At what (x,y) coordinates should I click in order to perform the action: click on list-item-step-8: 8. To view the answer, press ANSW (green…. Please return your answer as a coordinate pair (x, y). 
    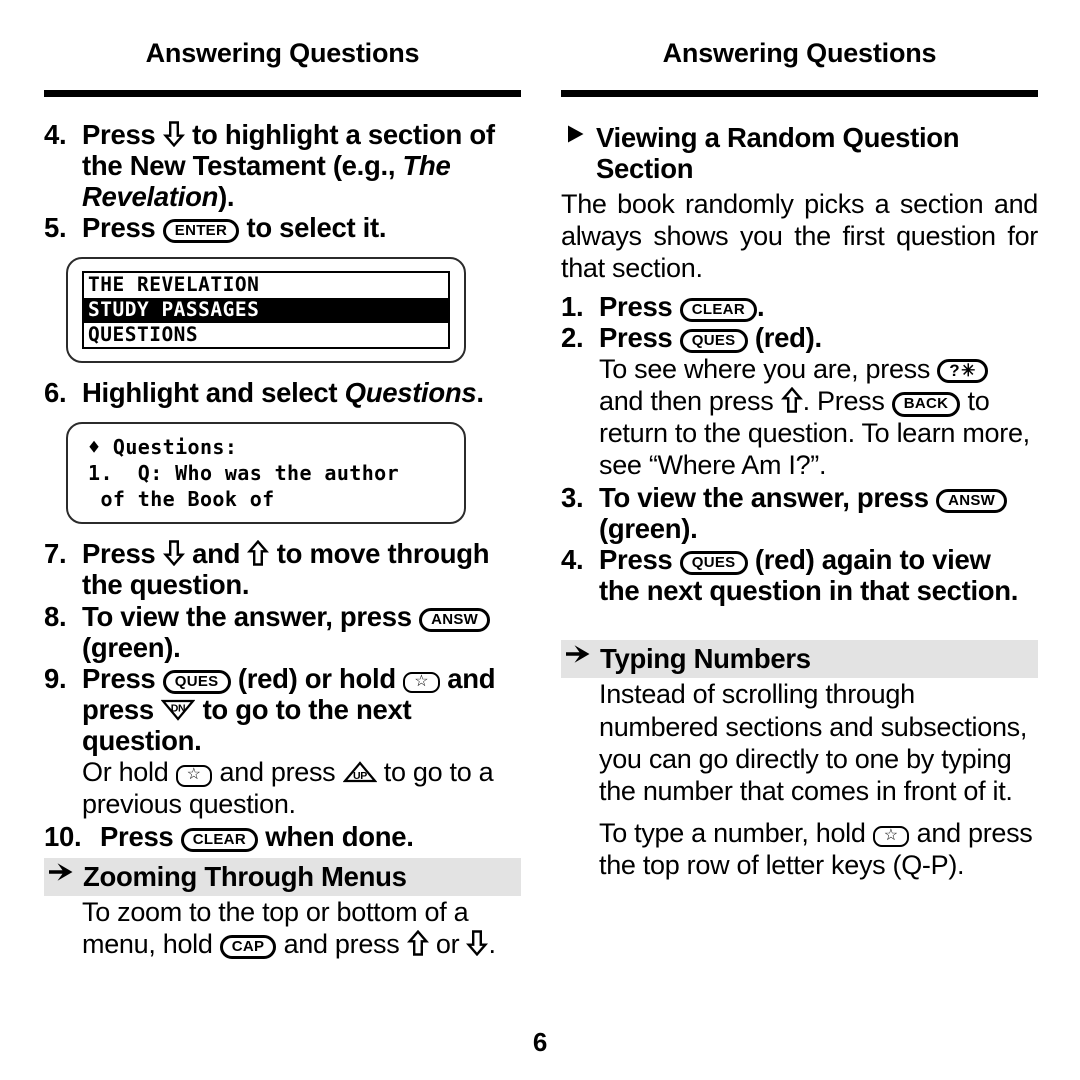
    Looking at the image, I should click on (282, 632).